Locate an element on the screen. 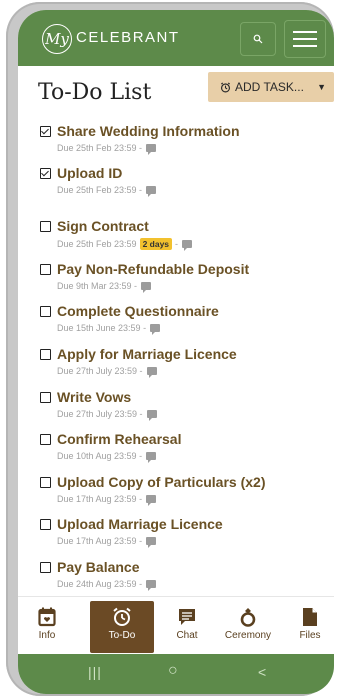 The height and width of the screenshot is (700, 340). days-left-badge: 2 days is located at coordinates (156, 244).